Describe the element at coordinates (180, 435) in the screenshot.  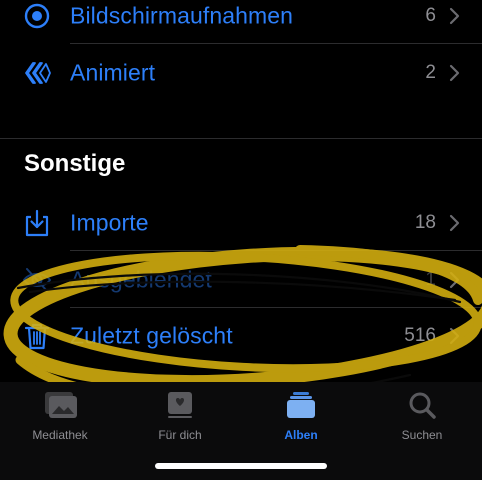
I see `tab-label: Für dich` at that location.